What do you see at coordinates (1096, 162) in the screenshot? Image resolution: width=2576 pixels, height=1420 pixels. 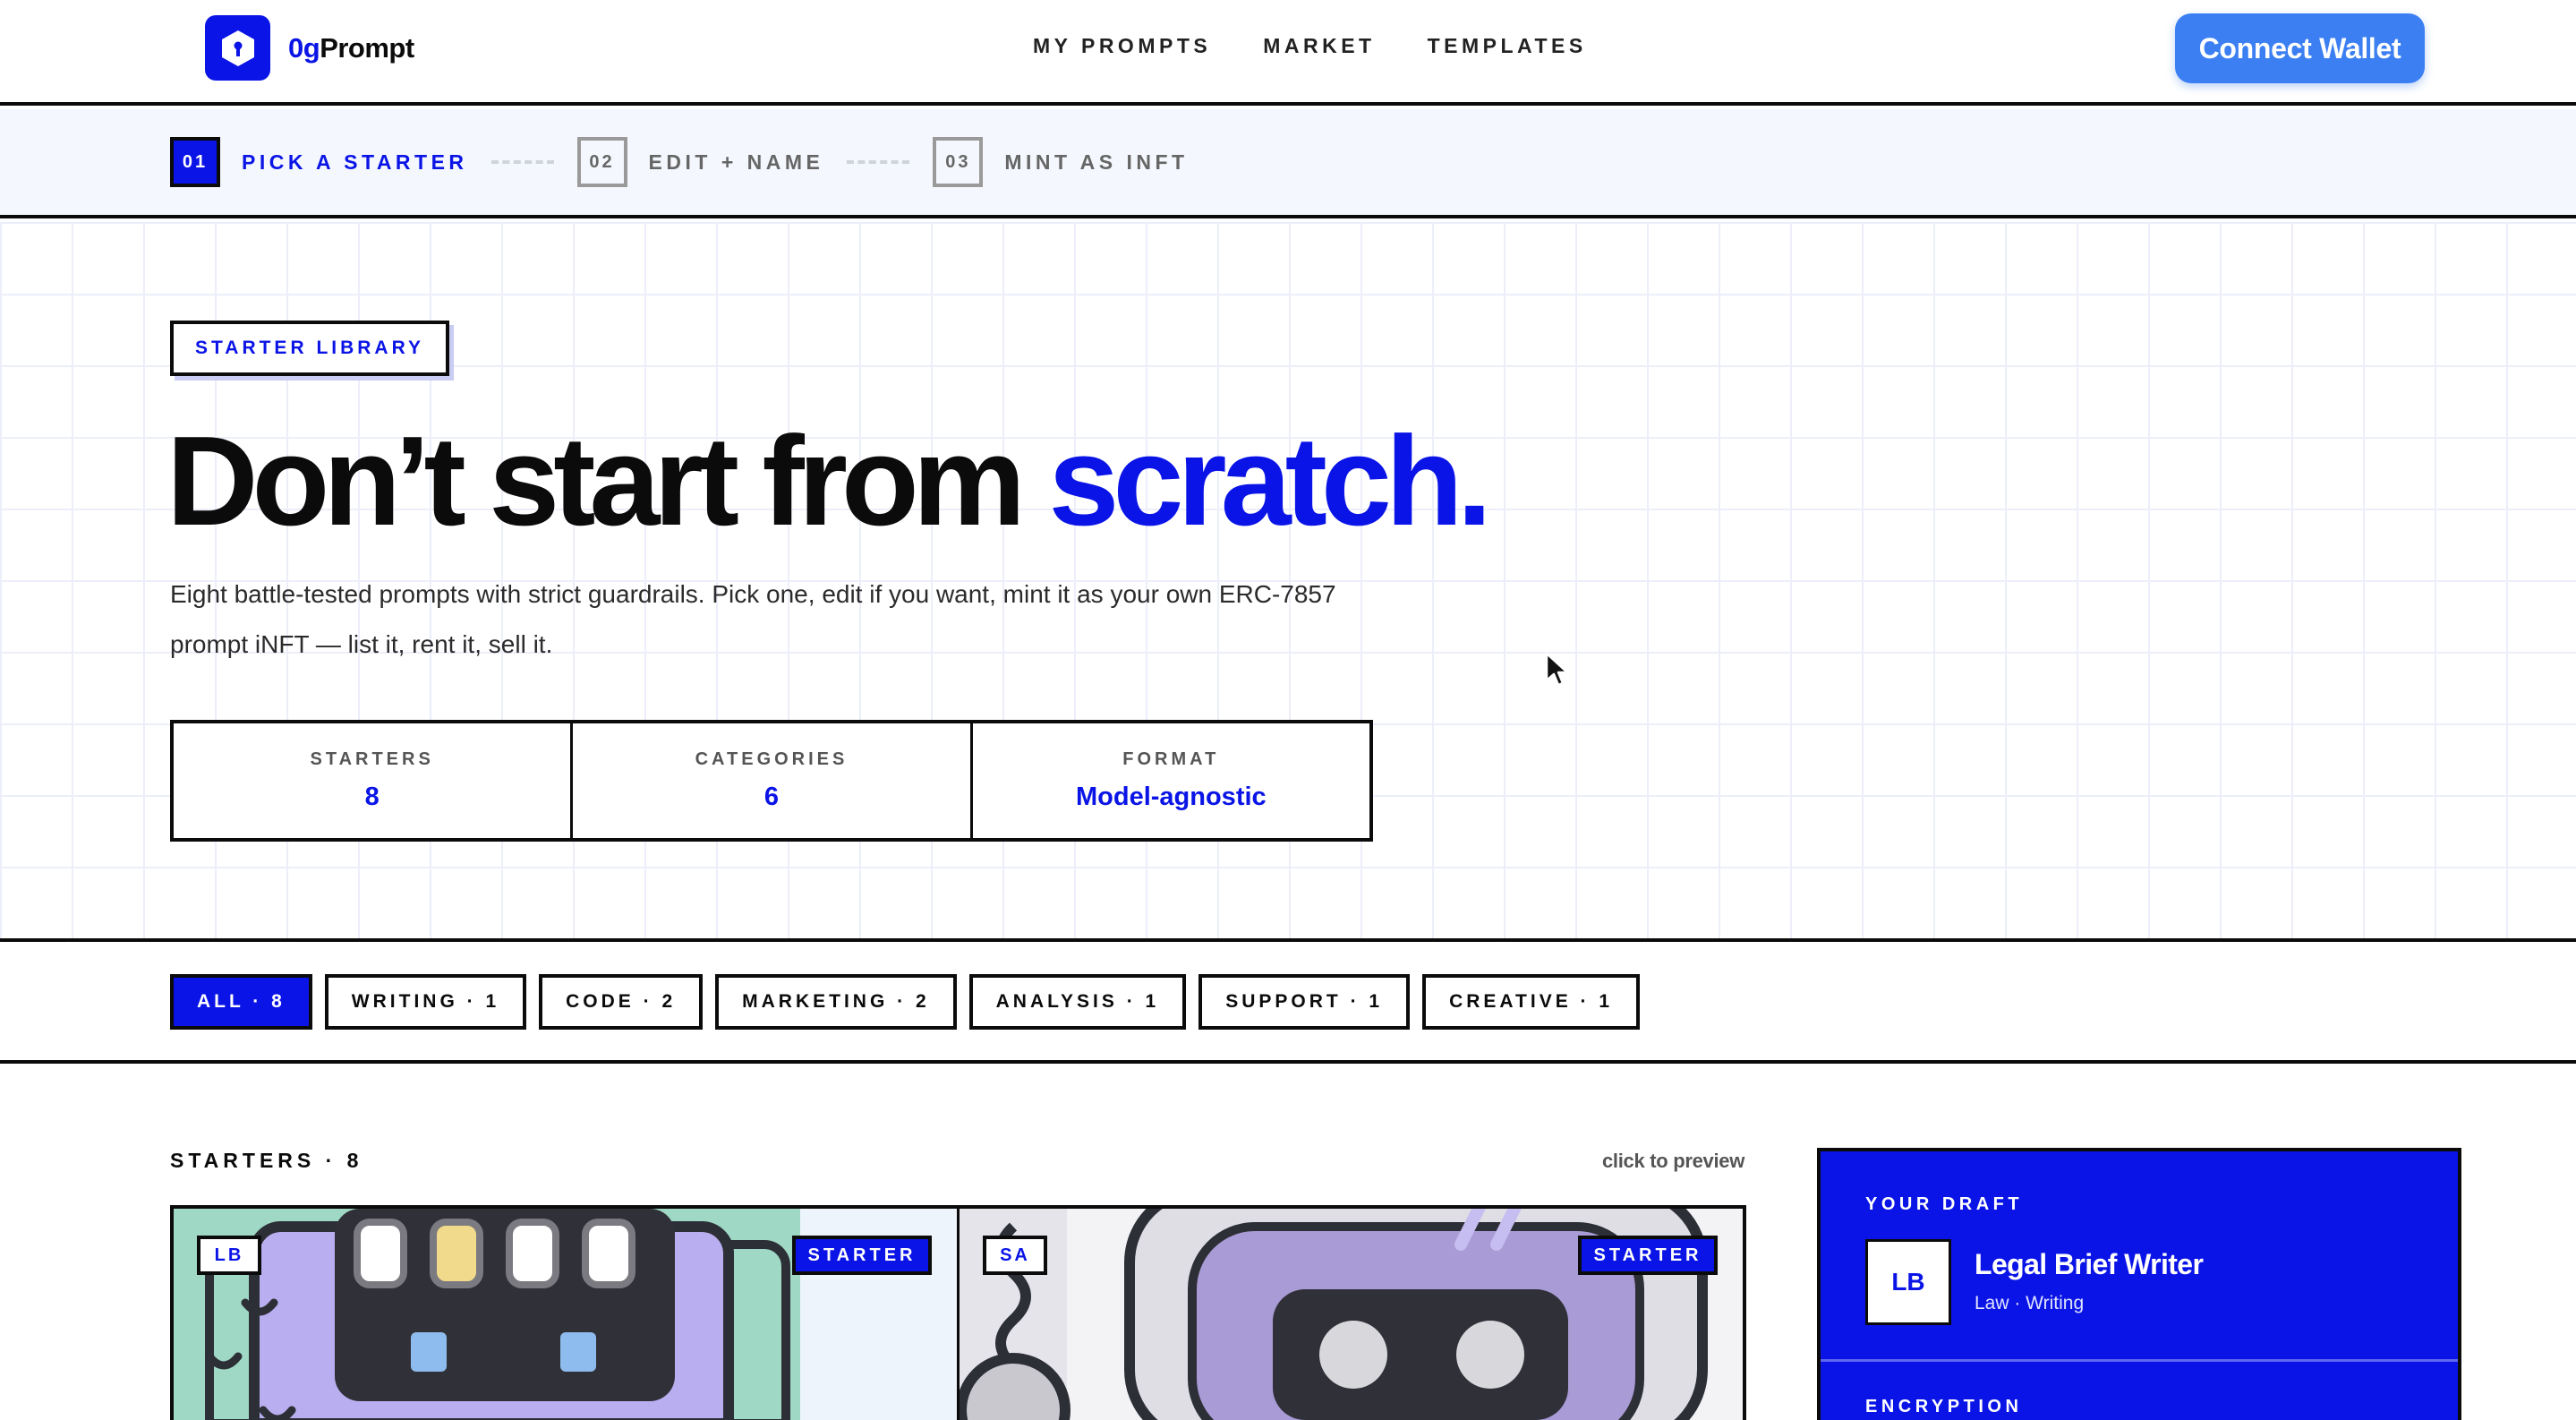 I see `step-label: MINT AS INFT` at bounding box center [1096, 162].